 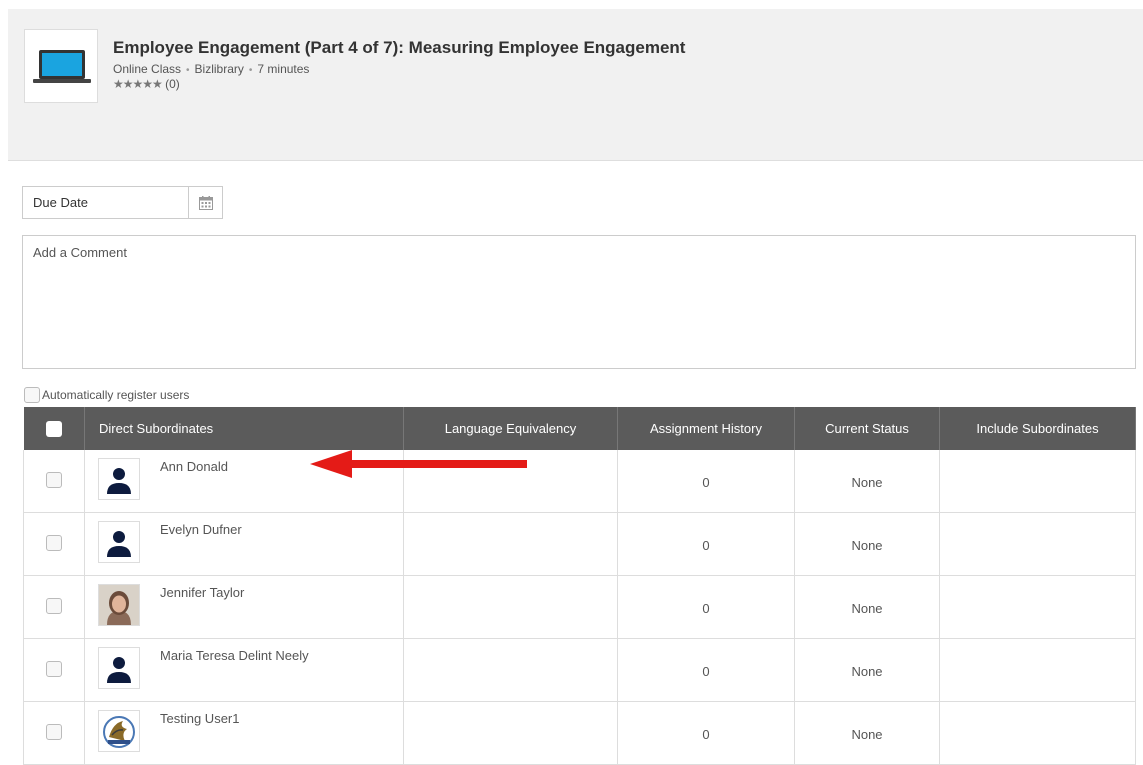 What do you see at coordinates (201, 529) in the screenshot?
I see `subordinate-name: Evelyn Dufner` at bounding box center [201, 529].